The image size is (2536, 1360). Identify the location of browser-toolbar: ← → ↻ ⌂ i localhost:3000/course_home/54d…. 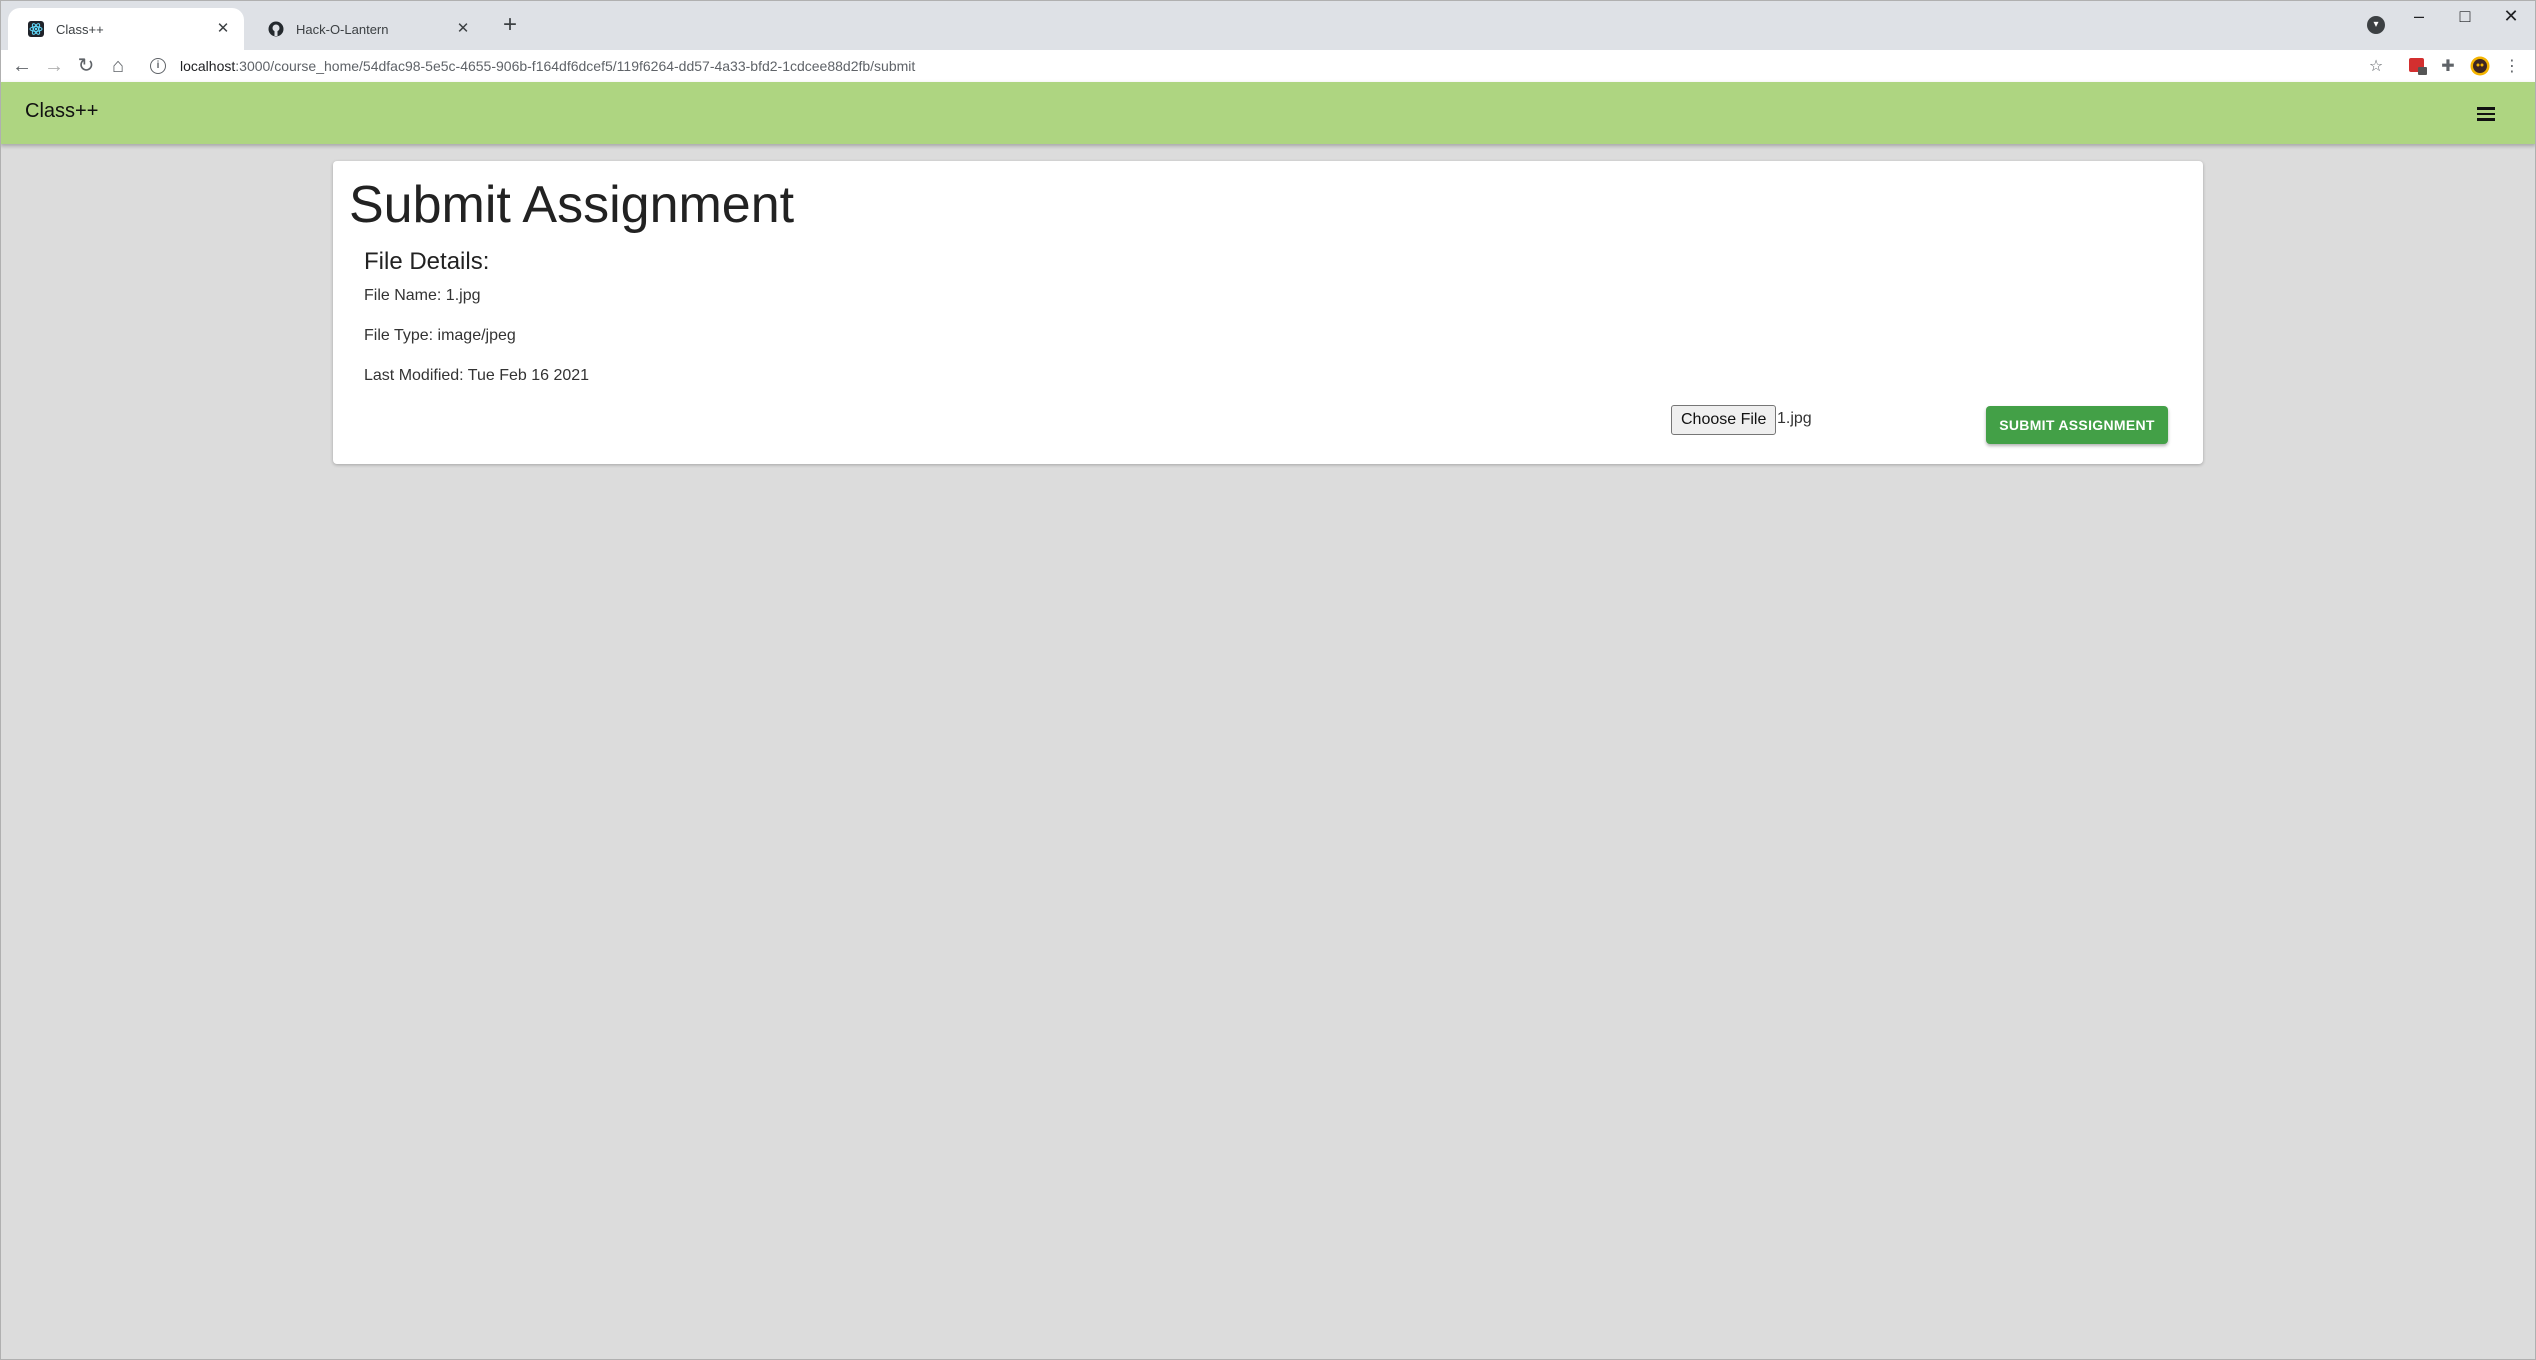
(1268, 66).